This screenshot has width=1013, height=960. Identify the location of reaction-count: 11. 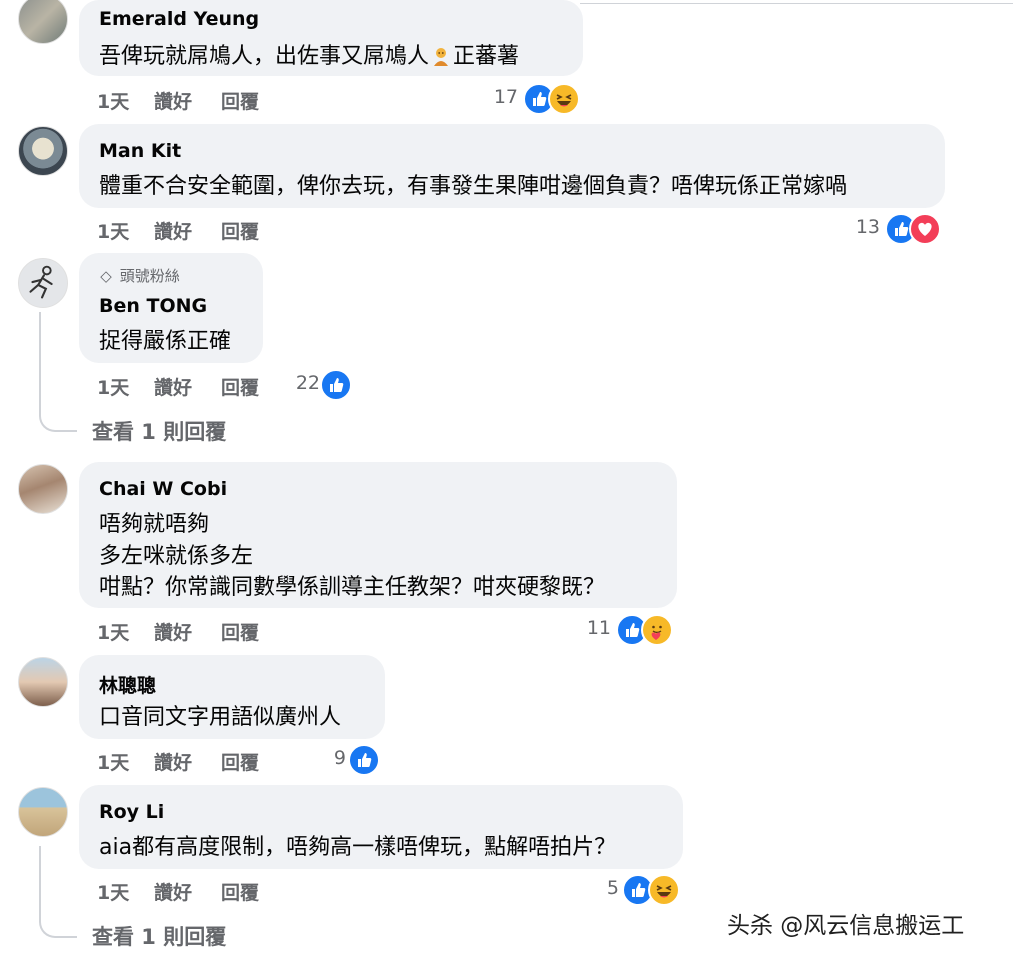
(598, 628).